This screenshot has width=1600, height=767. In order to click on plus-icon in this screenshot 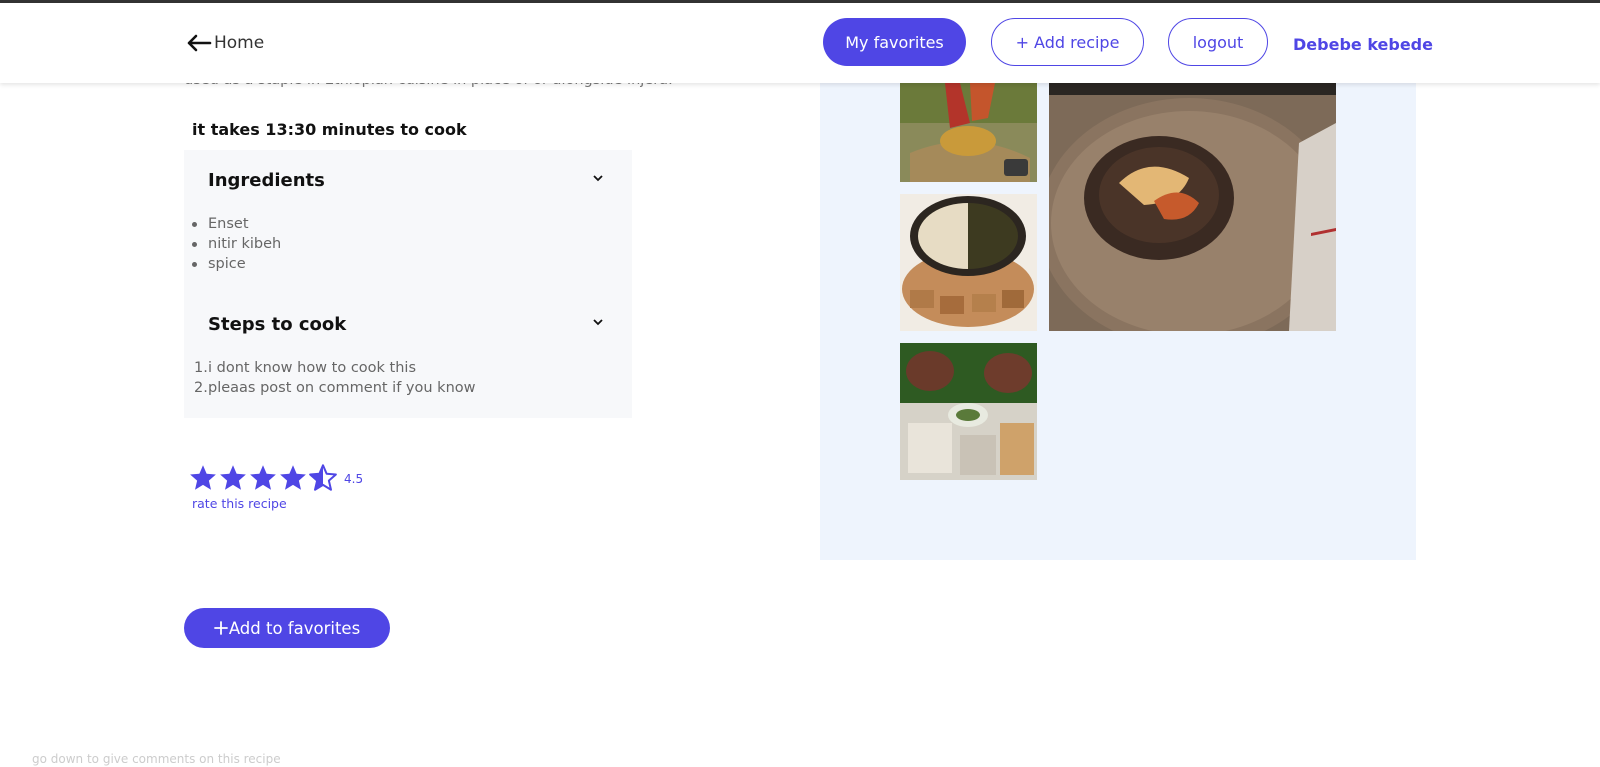, I will do `click(220, 628)`.